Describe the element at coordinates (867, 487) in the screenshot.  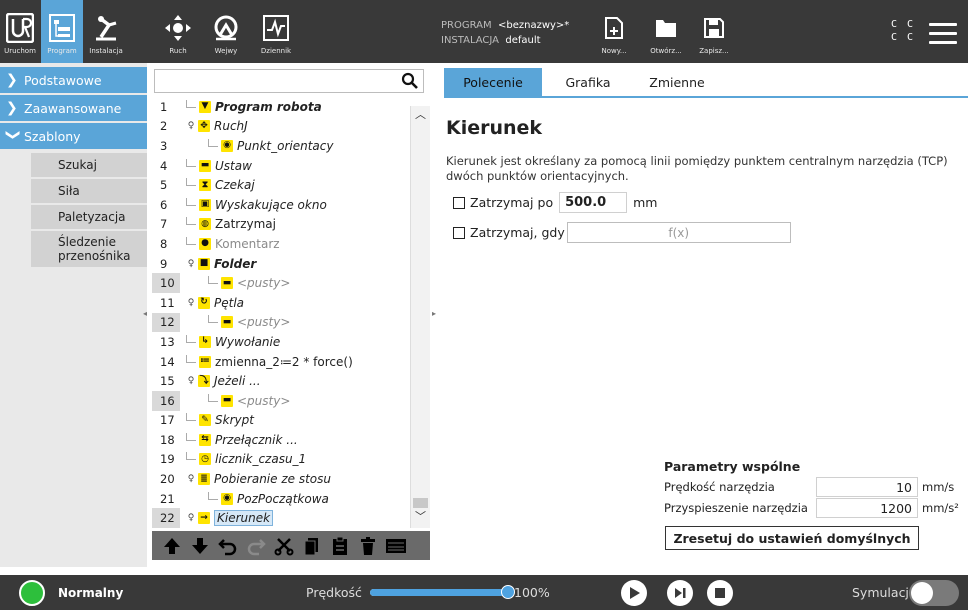
I see `tool-speed-input: 10` at that location.